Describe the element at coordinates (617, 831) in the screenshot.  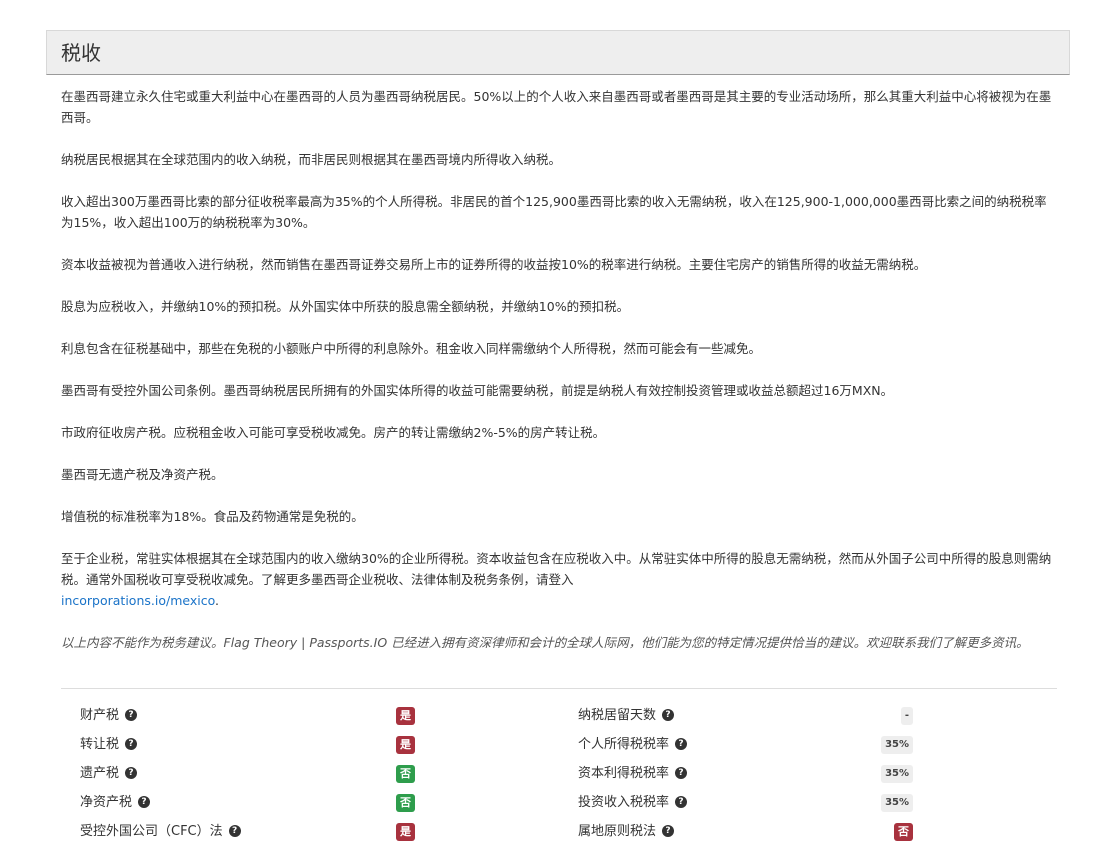
I see `summary-label-text: 属地原则税法` at that location.